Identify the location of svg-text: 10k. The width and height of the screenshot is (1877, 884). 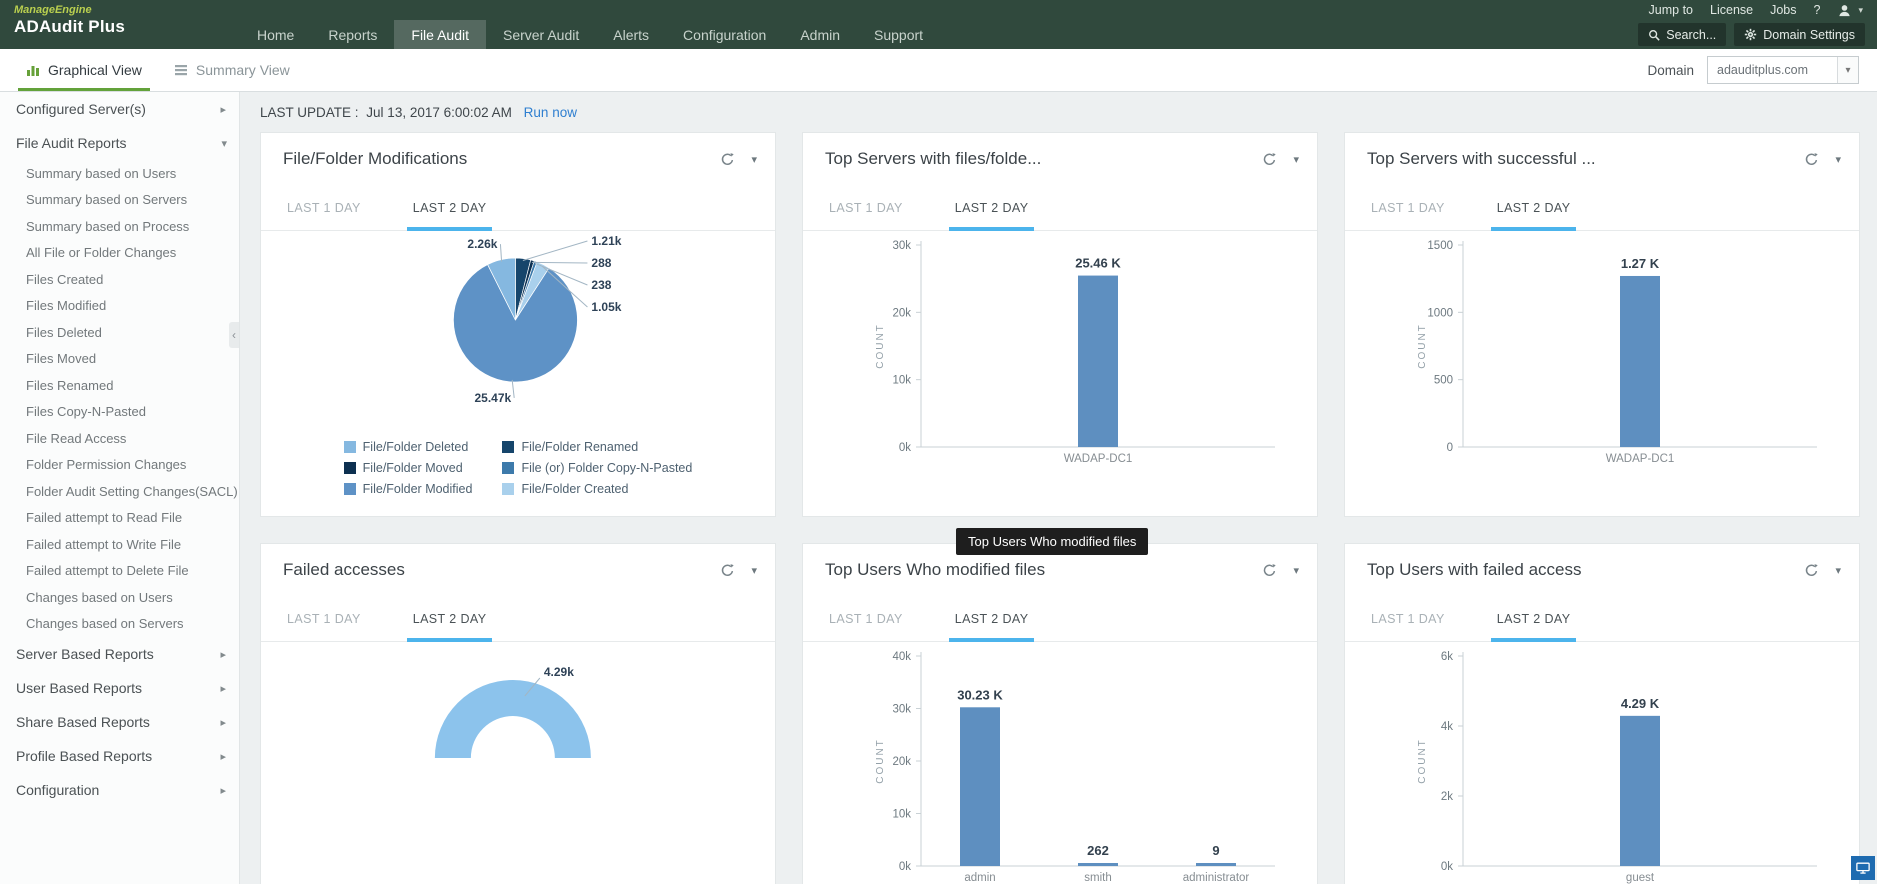
(901, 381).